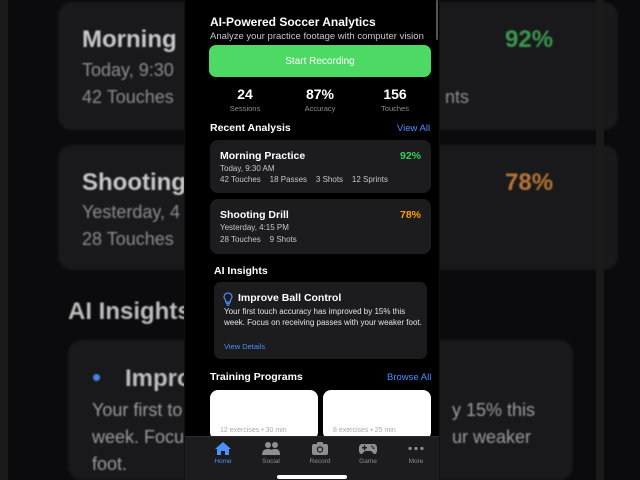  I want to click on tab-social: Social, so click(271, 453).